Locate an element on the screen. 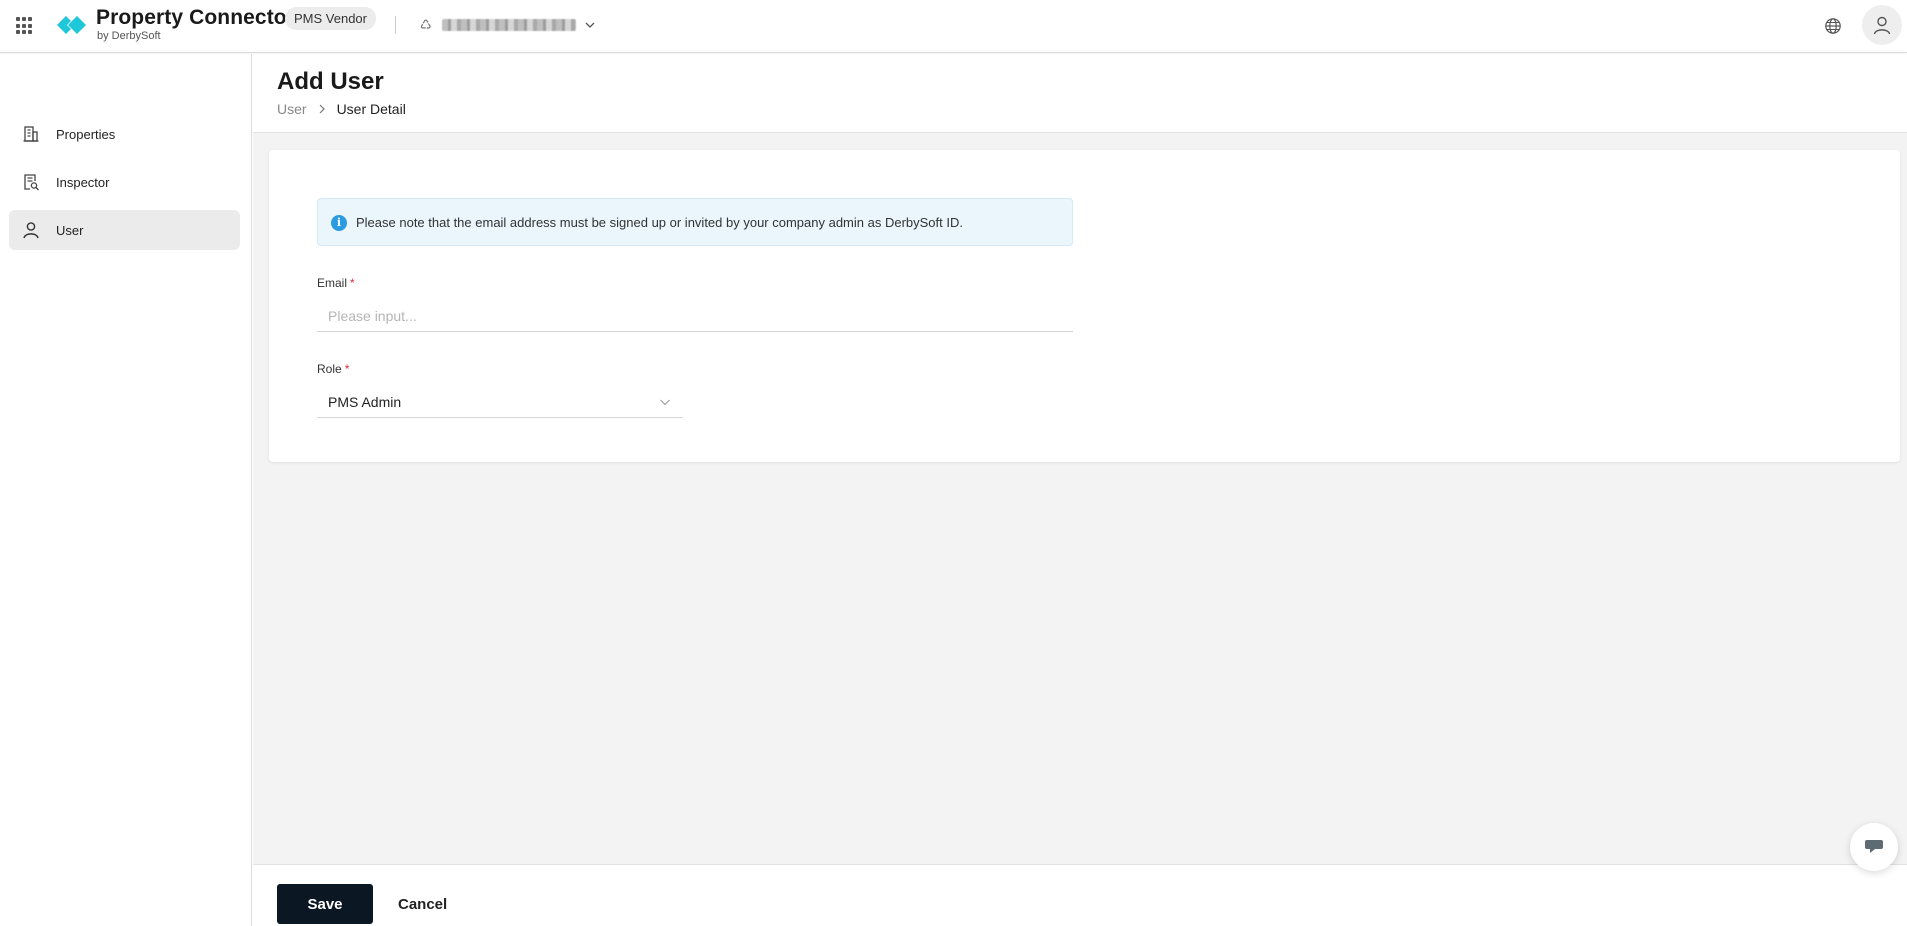 The image size is (1907, 926). brand-title: Property Connector is located at coordinates (195, 17).